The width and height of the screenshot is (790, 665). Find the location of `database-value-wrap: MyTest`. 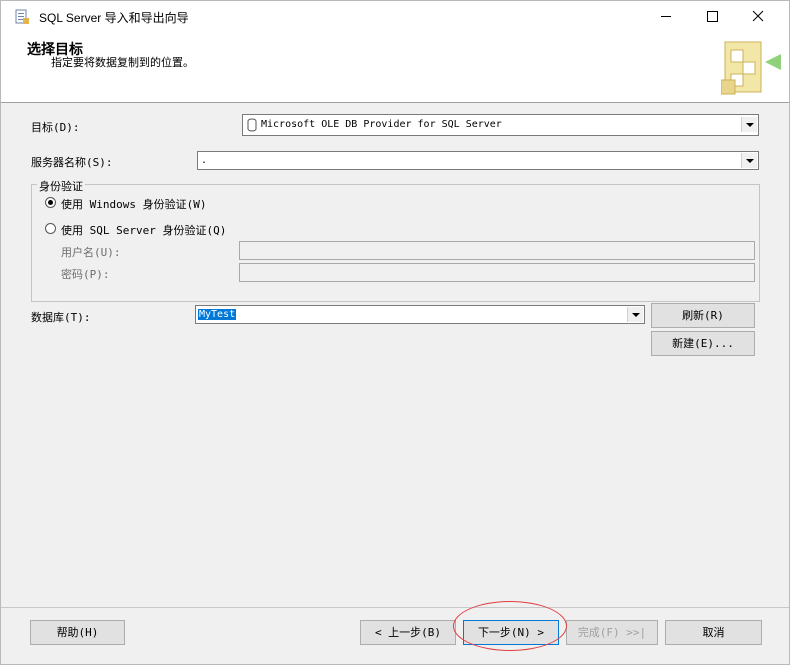

database-value-wrap: MyTest is located at coordinates (217, 314).